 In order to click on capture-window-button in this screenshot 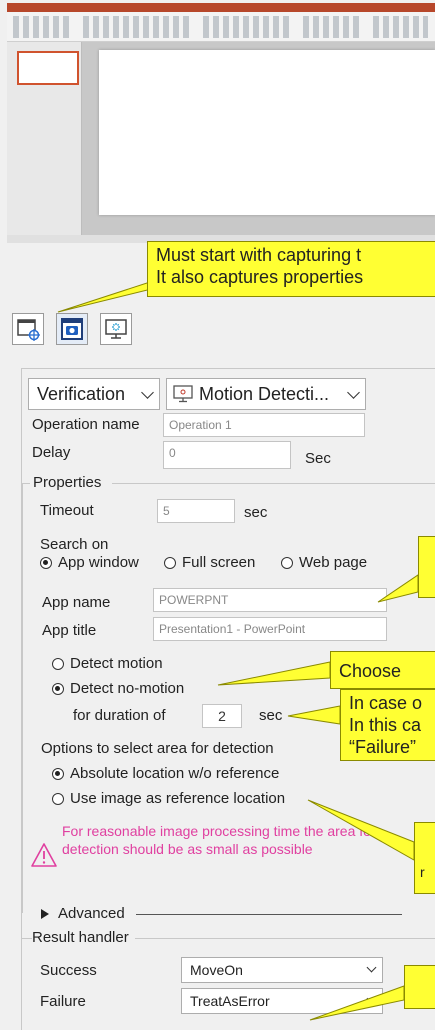, I will do `click(28, 329)`.